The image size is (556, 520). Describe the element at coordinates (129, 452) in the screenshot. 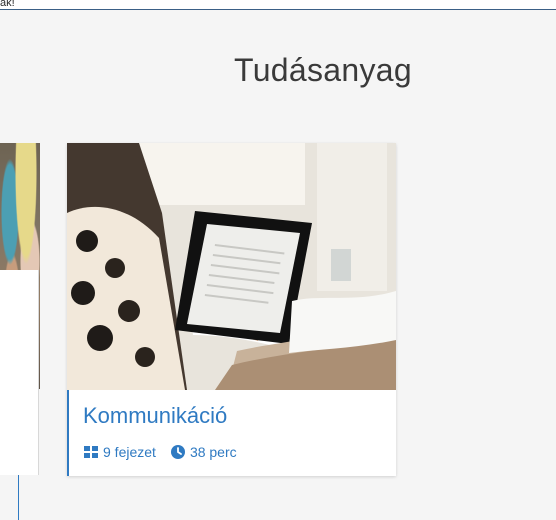

I see `chapters-count: 9 fejezet` at that location.